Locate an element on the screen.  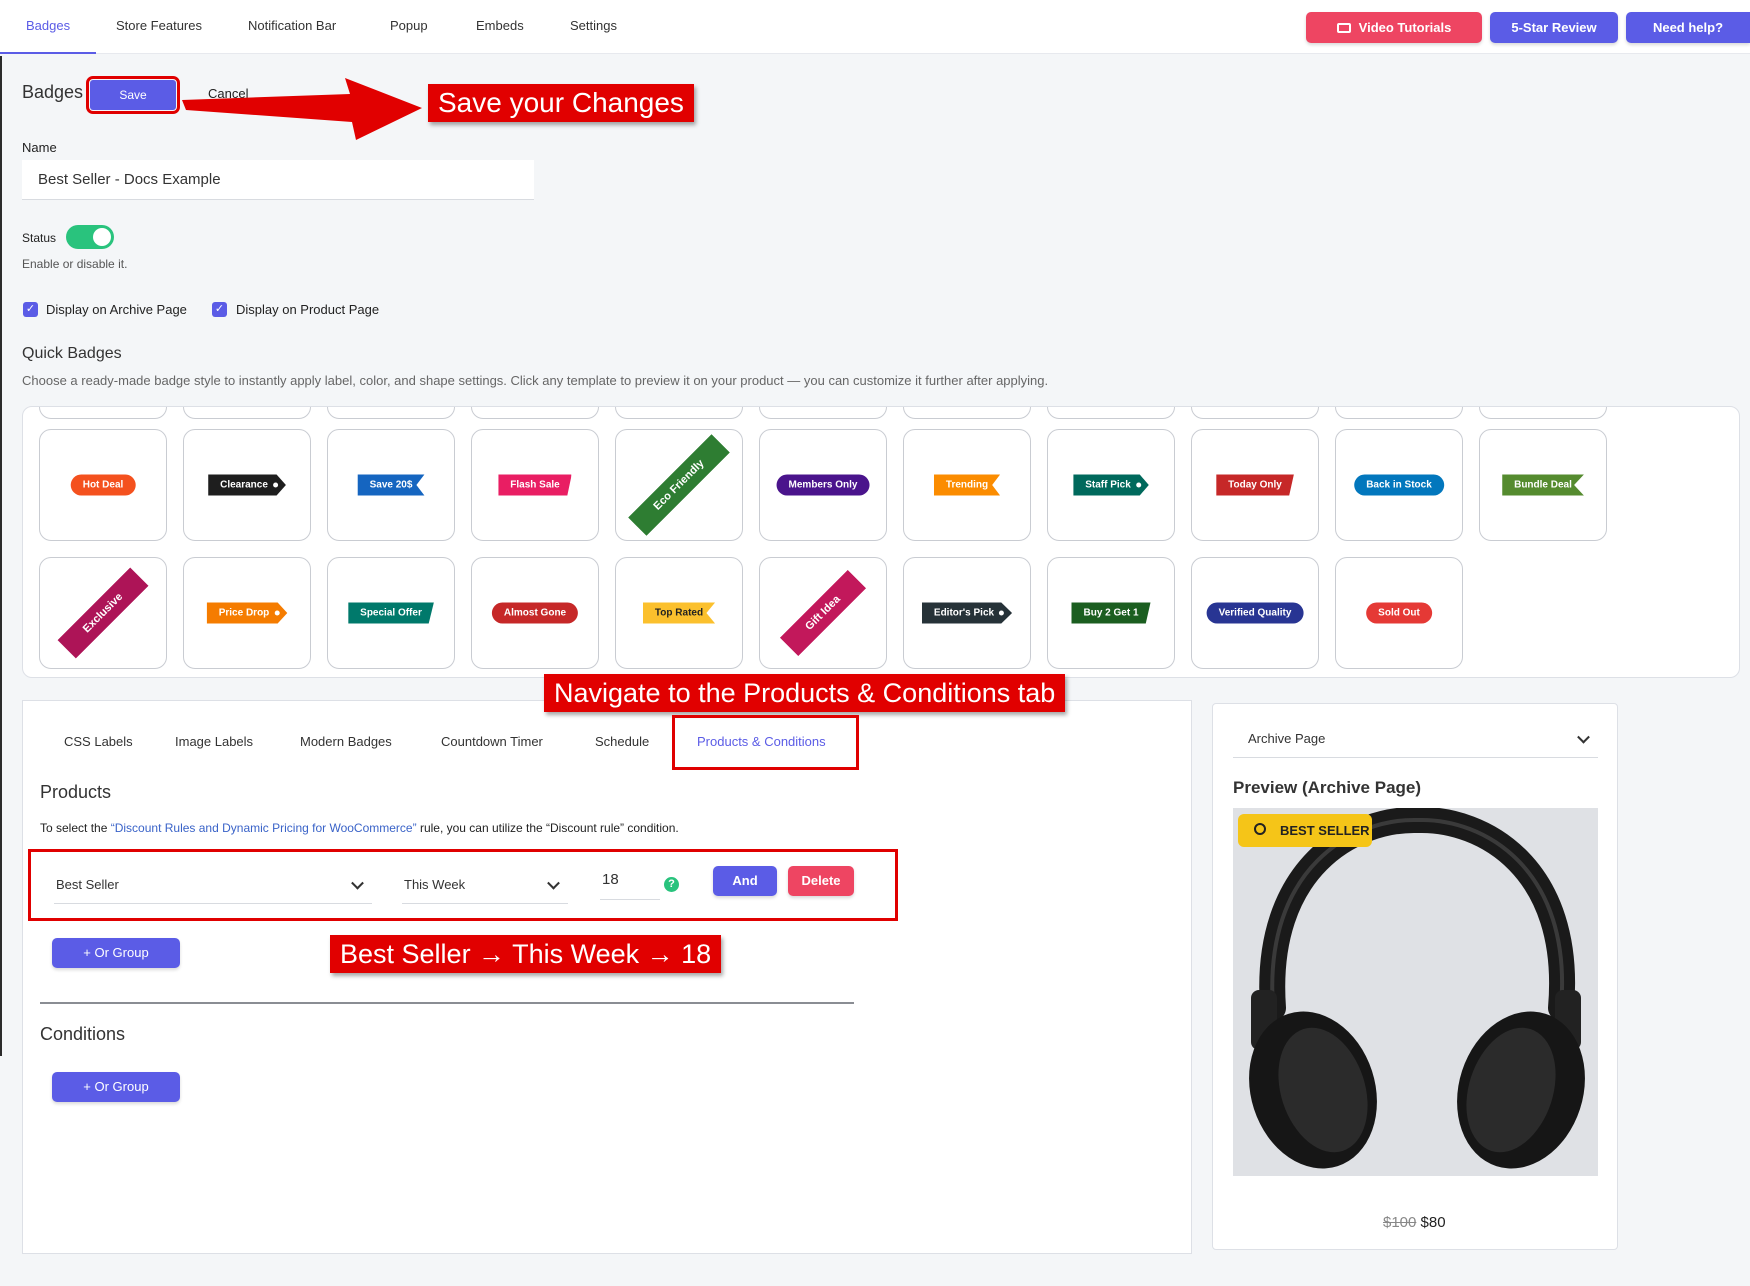
preview-title: Preview (Archive Page) is located at coordinates (1327, 787).